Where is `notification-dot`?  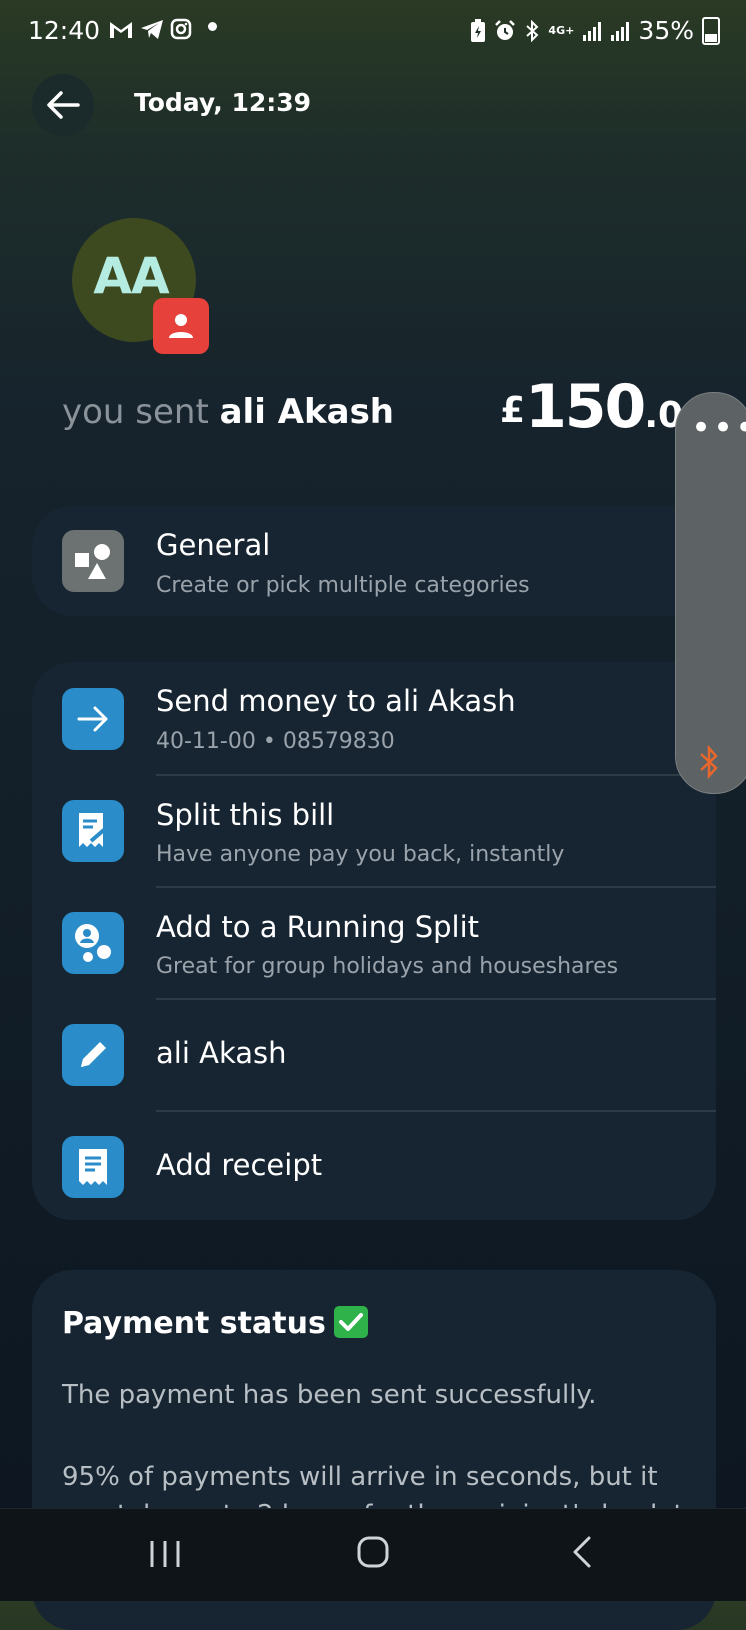 notification-dot is located at coordinates (212, 26).